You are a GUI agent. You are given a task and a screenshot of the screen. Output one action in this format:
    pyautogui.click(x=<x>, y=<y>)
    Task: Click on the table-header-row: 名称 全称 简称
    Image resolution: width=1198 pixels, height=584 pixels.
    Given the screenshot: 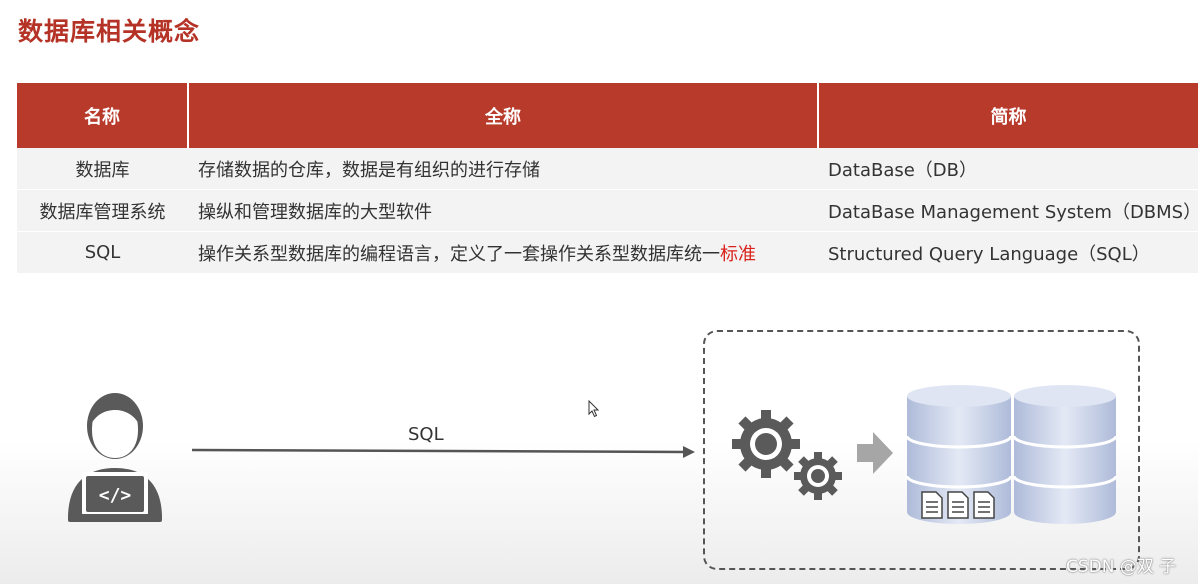 What is the action you would take?
    pyautogui.click(x=607, y=115)
    